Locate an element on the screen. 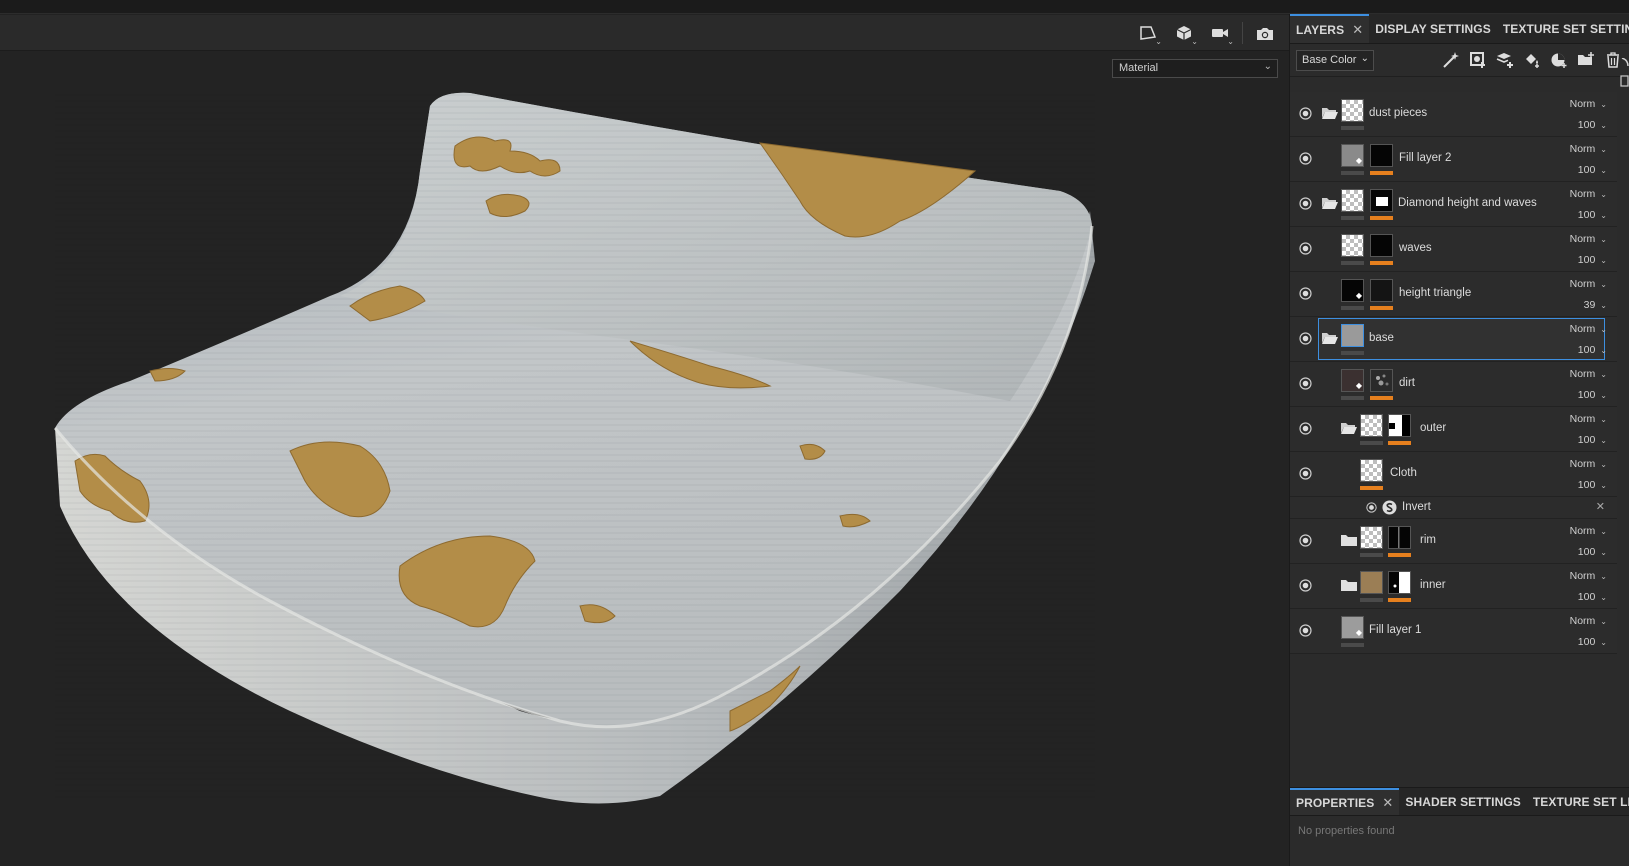 The width and height of the screenshot is (1629, 866). opacity-value: 100 is located at coordinates (1586, 125).